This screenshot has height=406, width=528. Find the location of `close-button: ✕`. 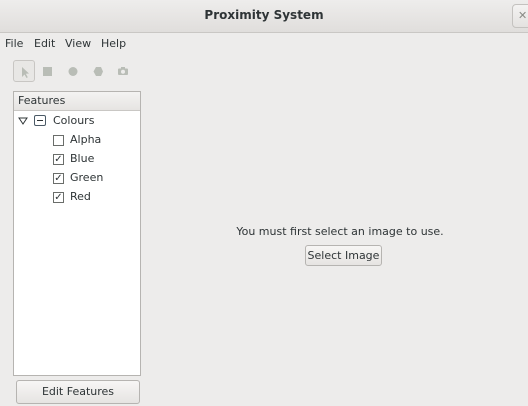

close-button: ✕ is located at coordinates (520, 16).